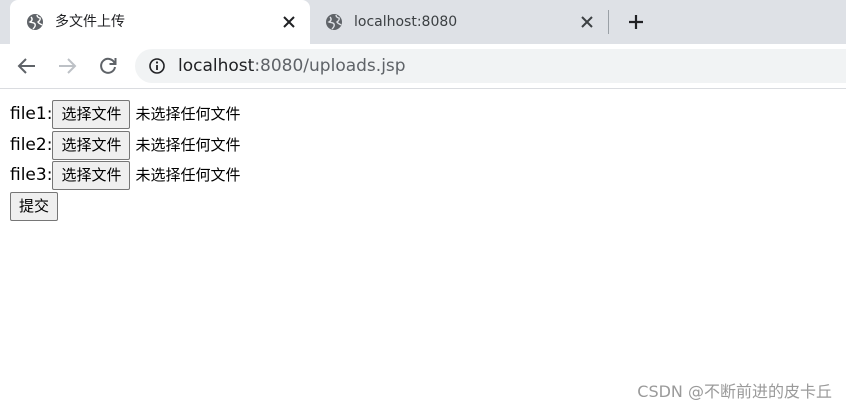 The height and width of the screenshot is (410, 846). I want to click on url-host: localhost, so click(216, 66).